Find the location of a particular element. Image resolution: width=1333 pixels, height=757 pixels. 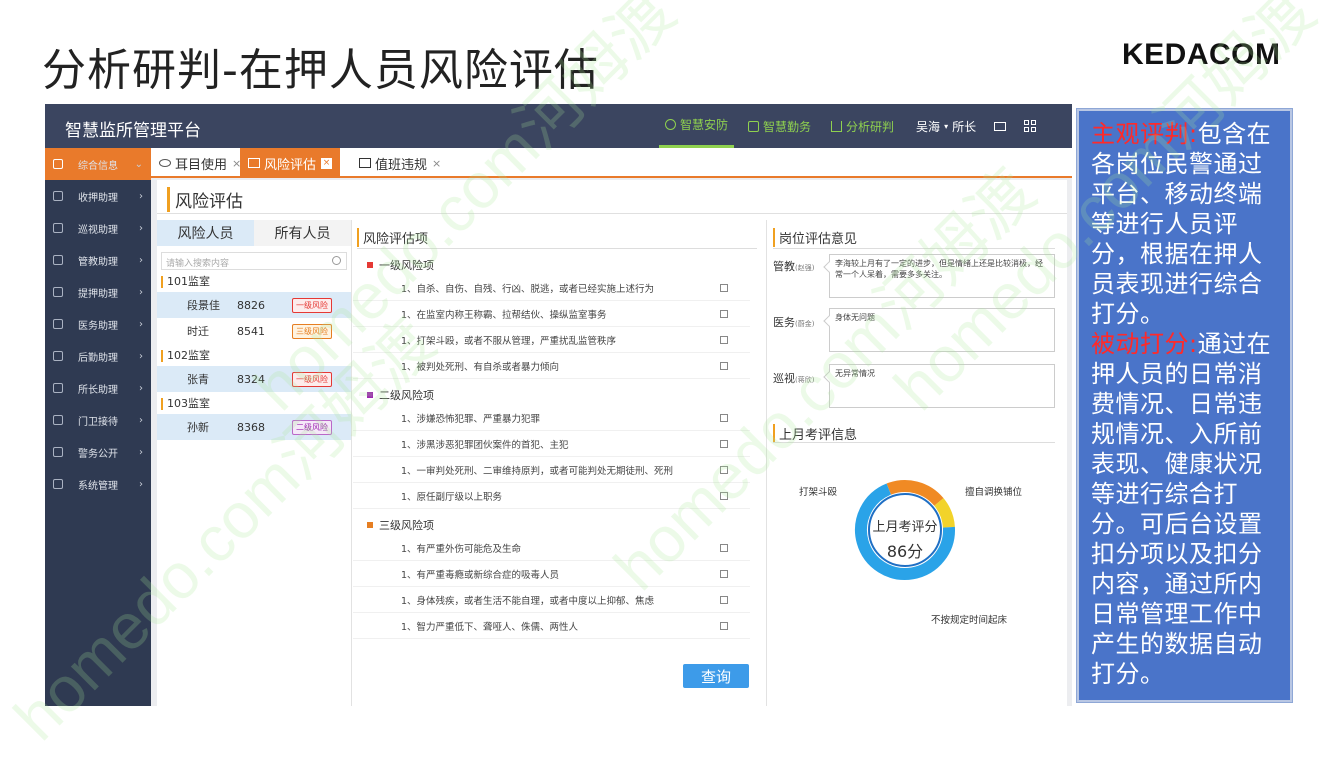

room-label: 102监室 is located at coordinates (256, 356).